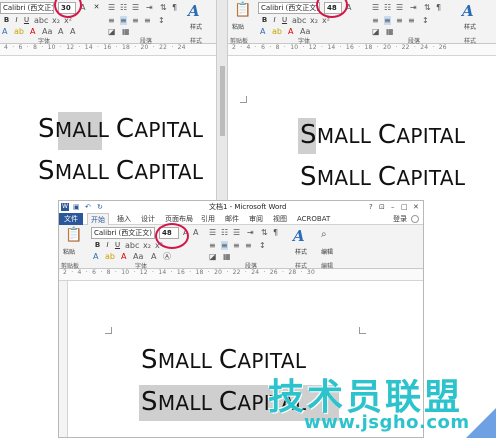  Describe the element at coordinates (468, 11) in the screenshot. I see `right-styles-icon: A` at that location.